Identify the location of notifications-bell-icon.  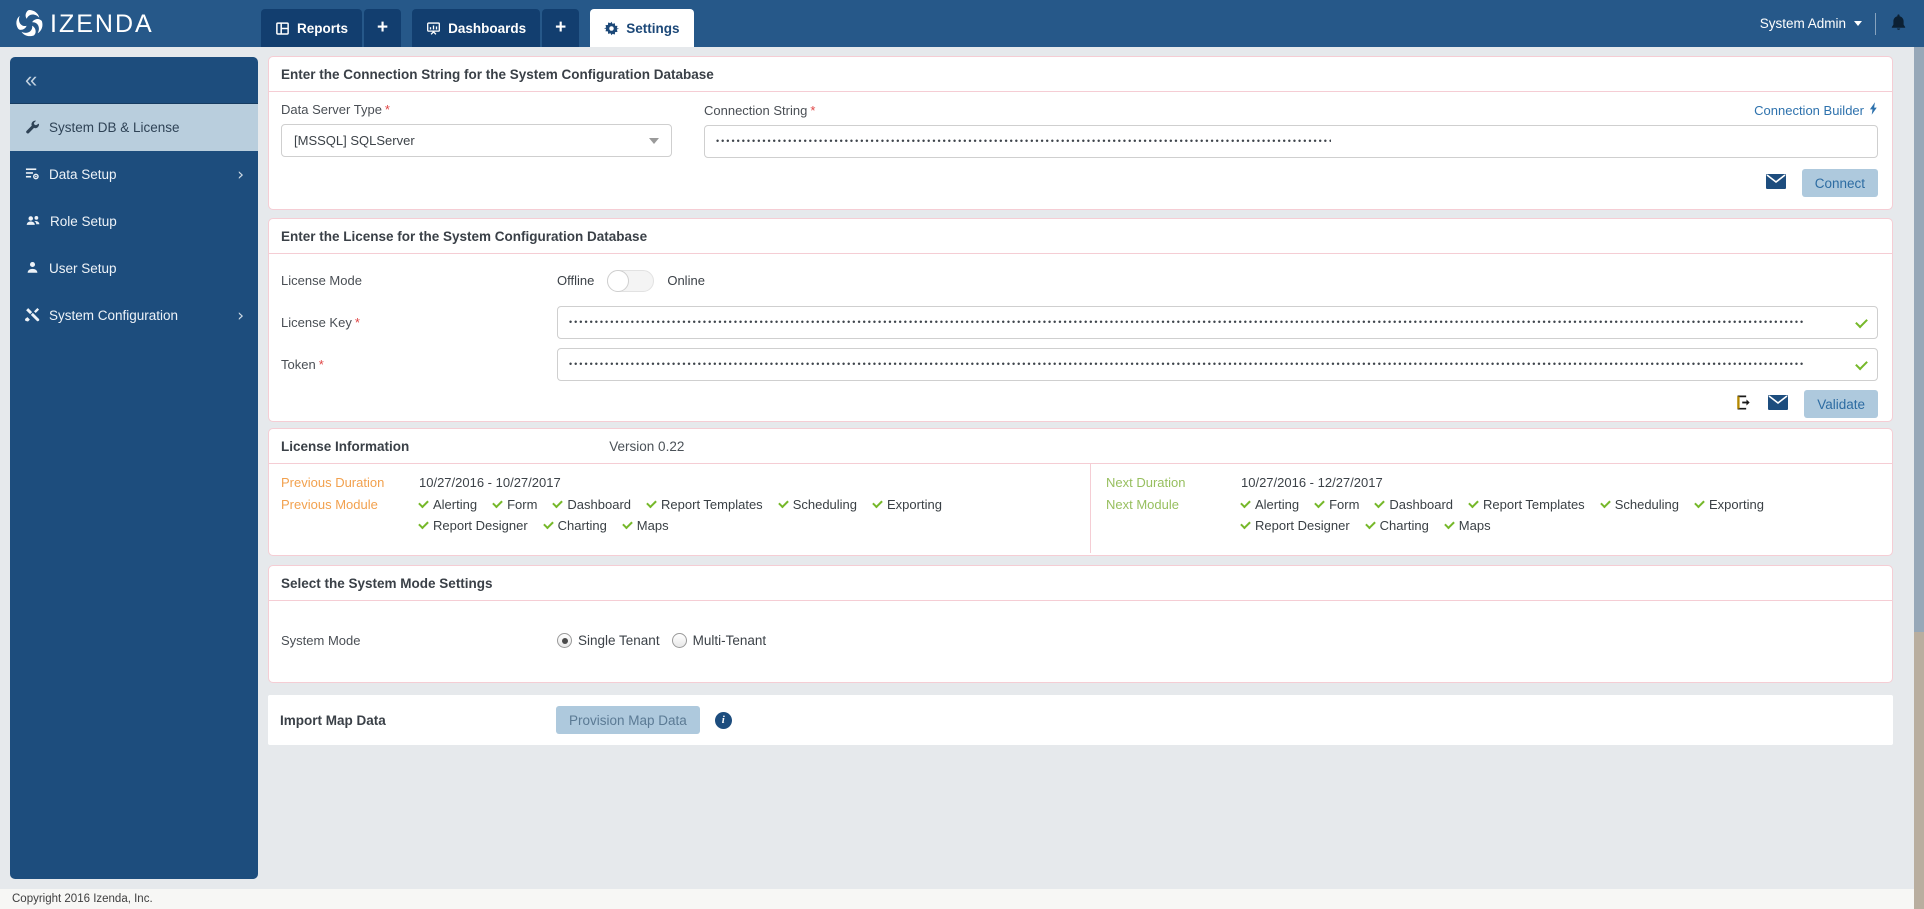
(1898, 24).